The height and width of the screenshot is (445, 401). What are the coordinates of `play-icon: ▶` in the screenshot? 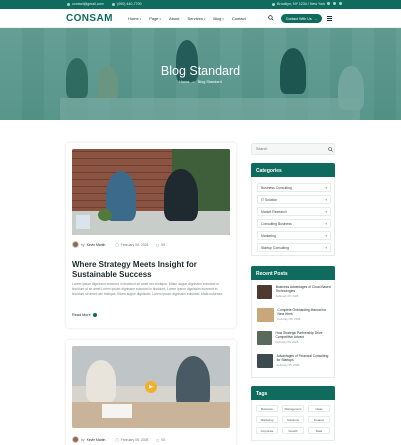 It's located at (151, 387).